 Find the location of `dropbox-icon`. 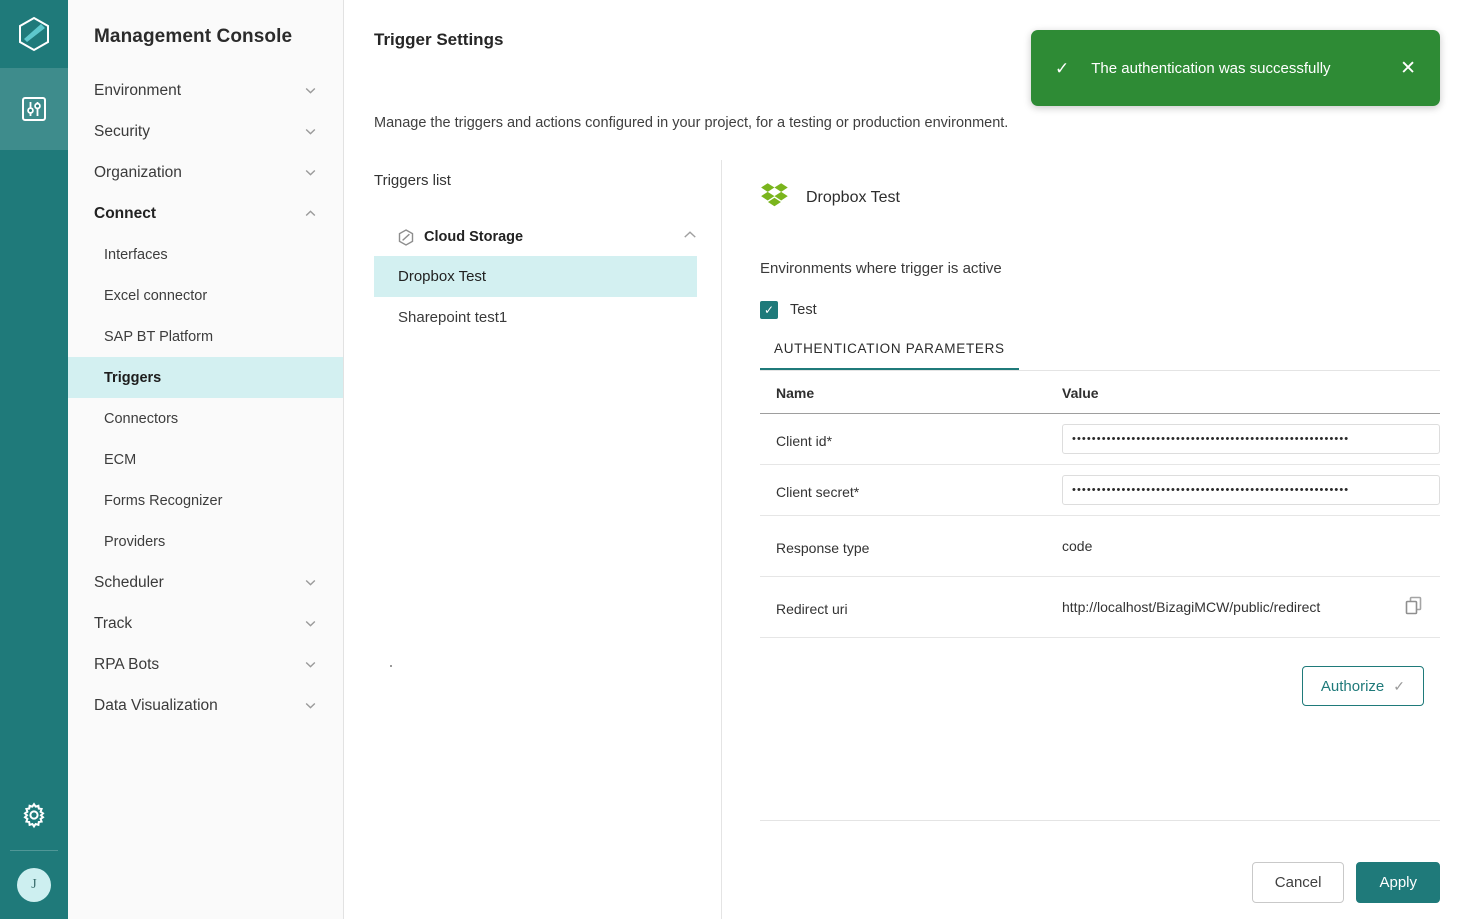

dropbox-icon is located at coordinates (775, 197).